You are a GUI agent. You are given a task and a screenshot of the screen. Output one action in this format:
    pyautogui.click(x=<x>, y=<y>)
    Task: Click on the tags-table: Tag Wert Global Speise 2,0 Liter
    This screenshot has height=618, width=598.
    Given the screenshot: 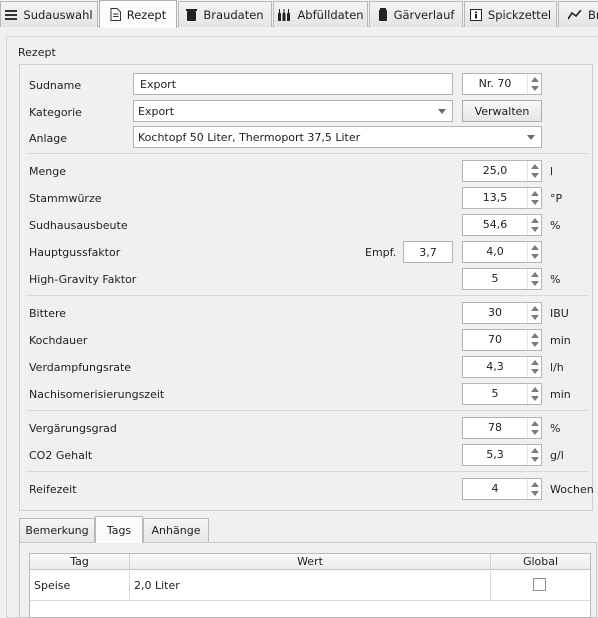 What is the action you would take?
    pyautogui.click(x=310, y=585)
    